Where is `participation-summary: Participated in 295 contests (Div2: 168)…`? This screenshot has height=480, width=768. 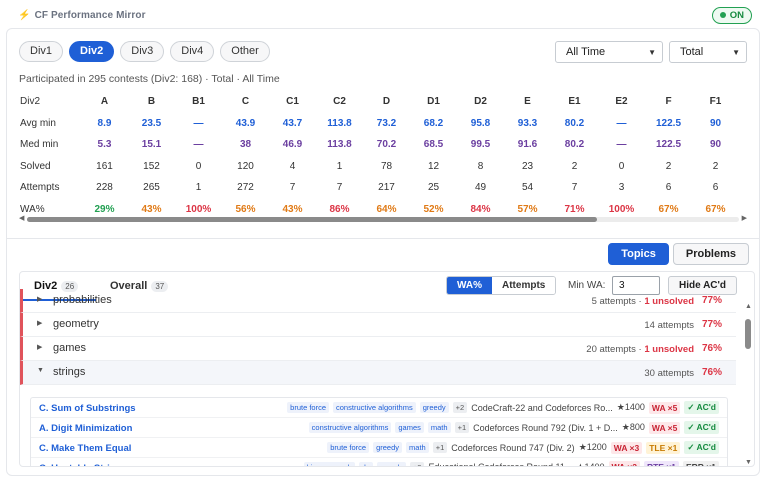
participation-summary: Participated in 295 contests (Div2: 168)… is located at coordinates (149, 79).